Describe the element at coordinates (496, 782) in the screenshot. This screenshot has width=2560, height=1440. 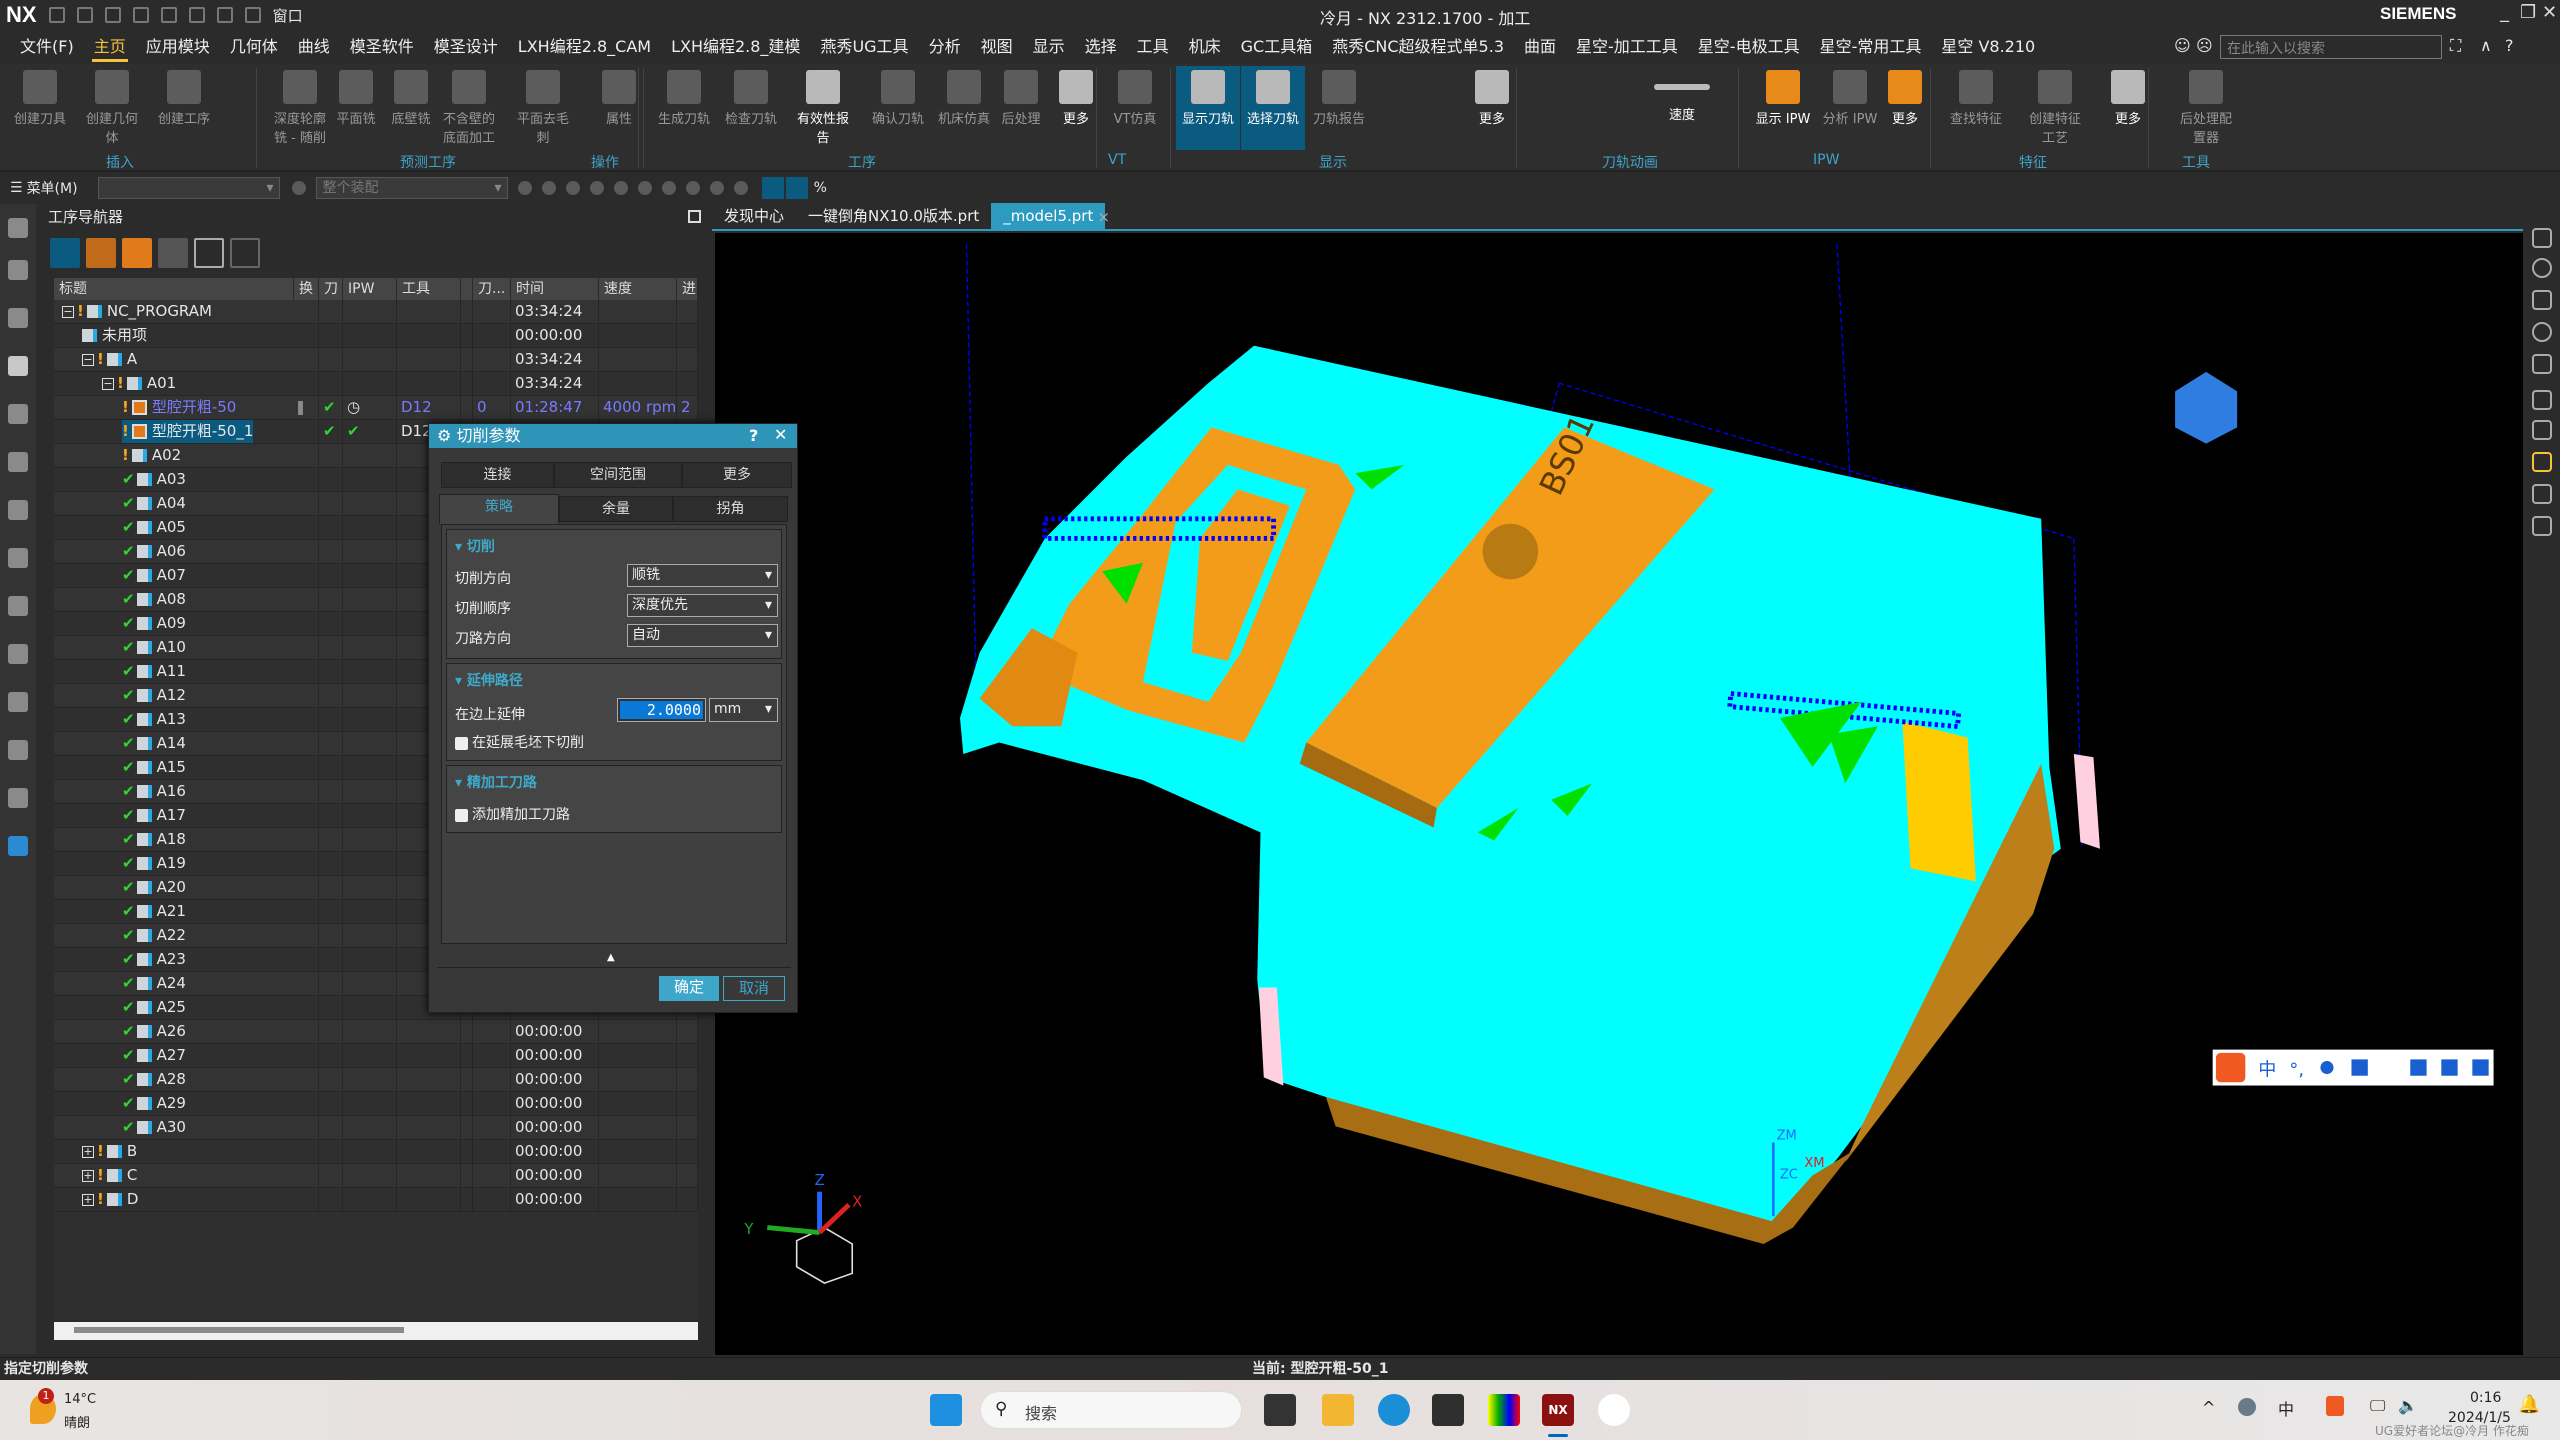
I see `group-finish-header: ▾ 精加工刀路` at that location.